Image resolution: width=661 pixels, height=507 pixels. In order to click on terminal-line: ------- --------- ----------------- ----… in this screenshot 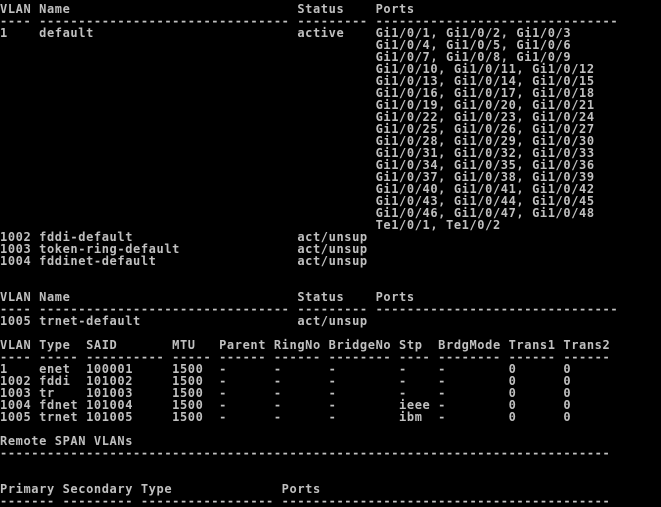, I will do `click(305, 500)`.